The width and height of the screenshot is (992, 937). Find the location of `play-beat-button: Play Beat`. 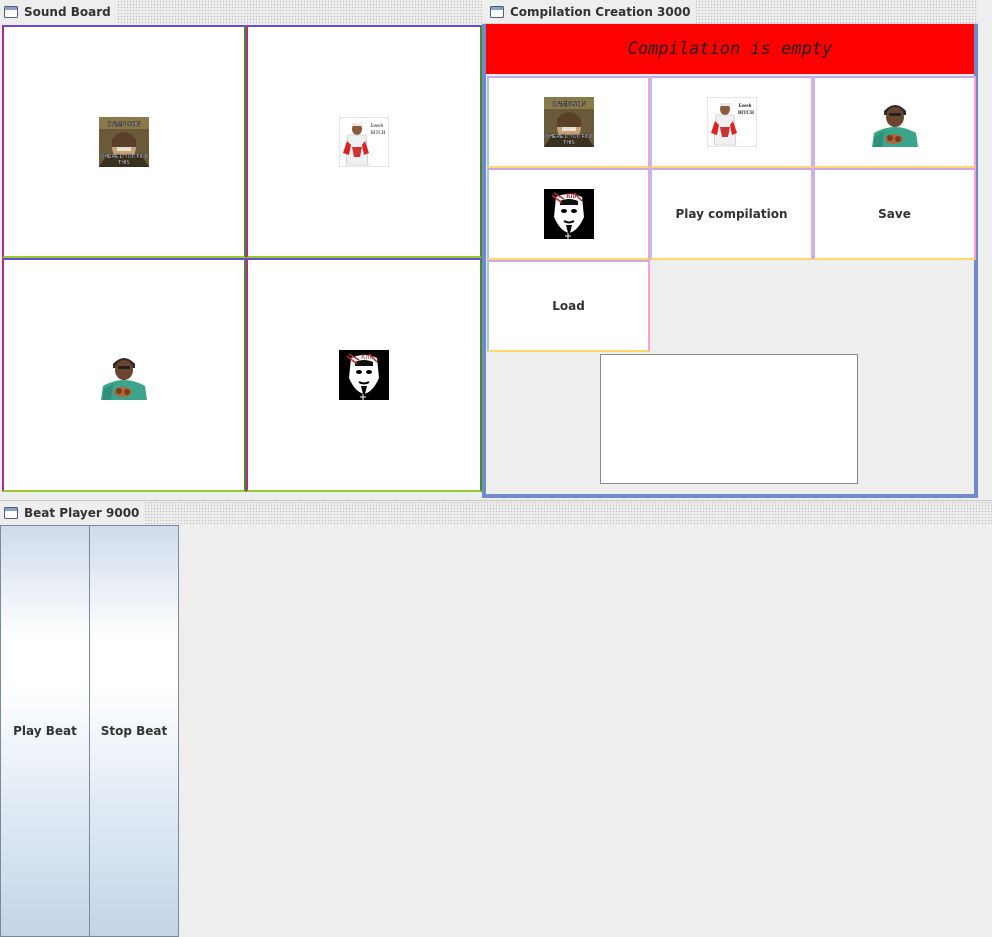

play-beat-button: Play Beat is located at coordinates (45, 731).